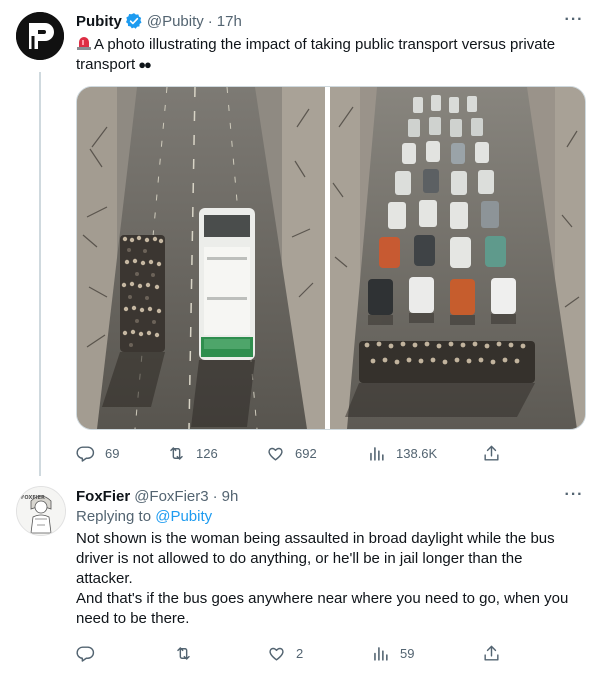 This screenshot has width=598, height=679. Describe the element at coordinates (392, 653) in the screenshot. I see `views-button: 59` at that location.